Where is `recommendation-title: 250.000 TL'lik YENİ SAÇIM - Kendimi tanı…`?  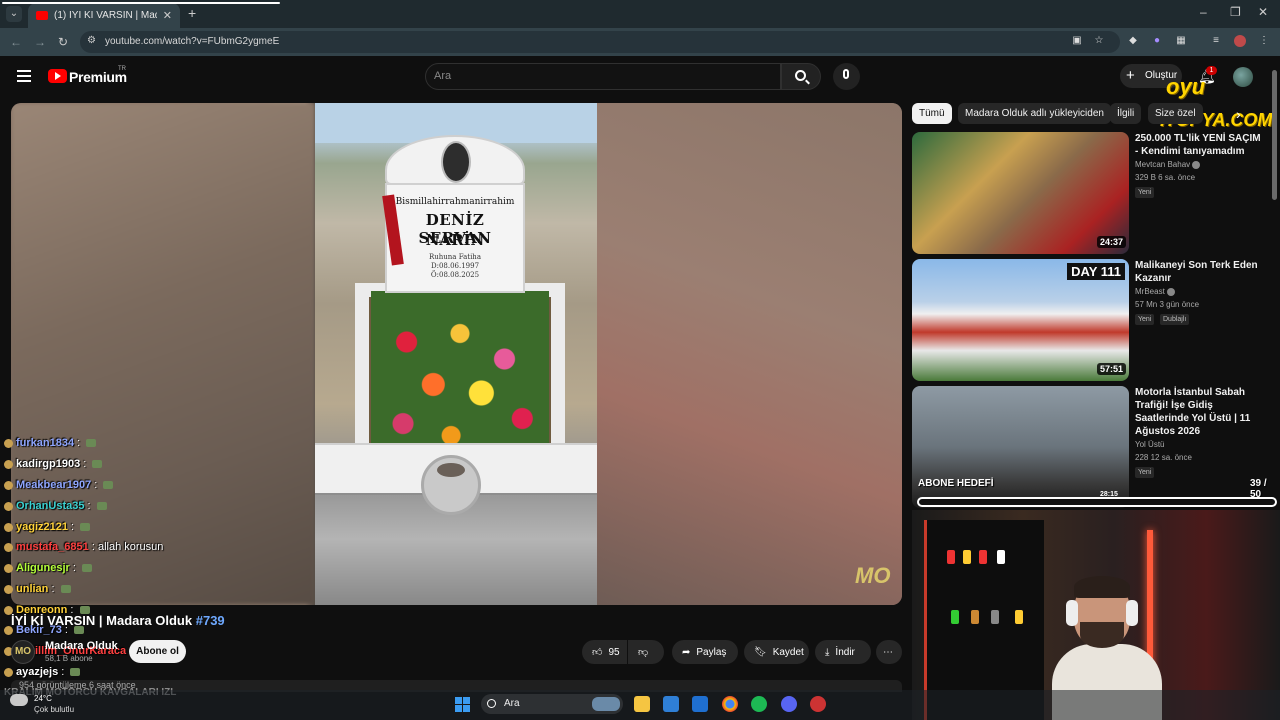 recommendation-title: 250.000 TL'lik YENİ SAÇIM - Kendimi tanı… is located at coordinates (1200, 145).